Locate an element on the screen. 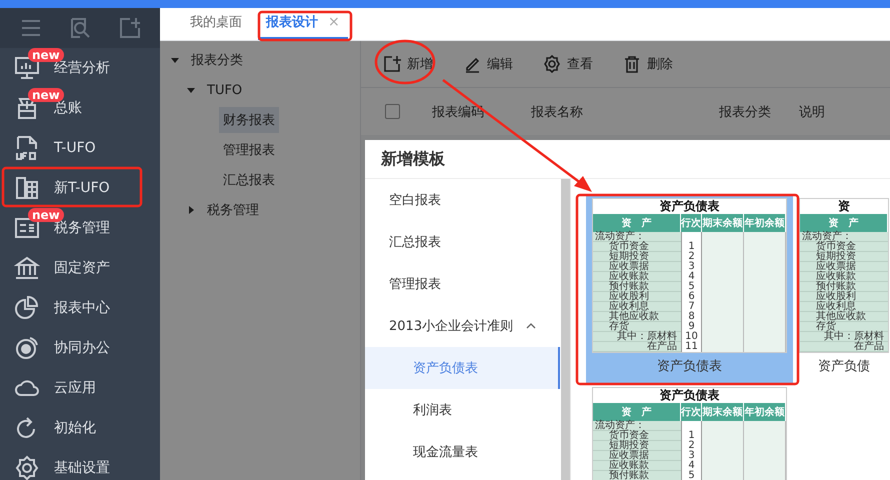 This screenshot has width=890, height=480. column-header: 报表分类 is located at coordinates (745, 112).